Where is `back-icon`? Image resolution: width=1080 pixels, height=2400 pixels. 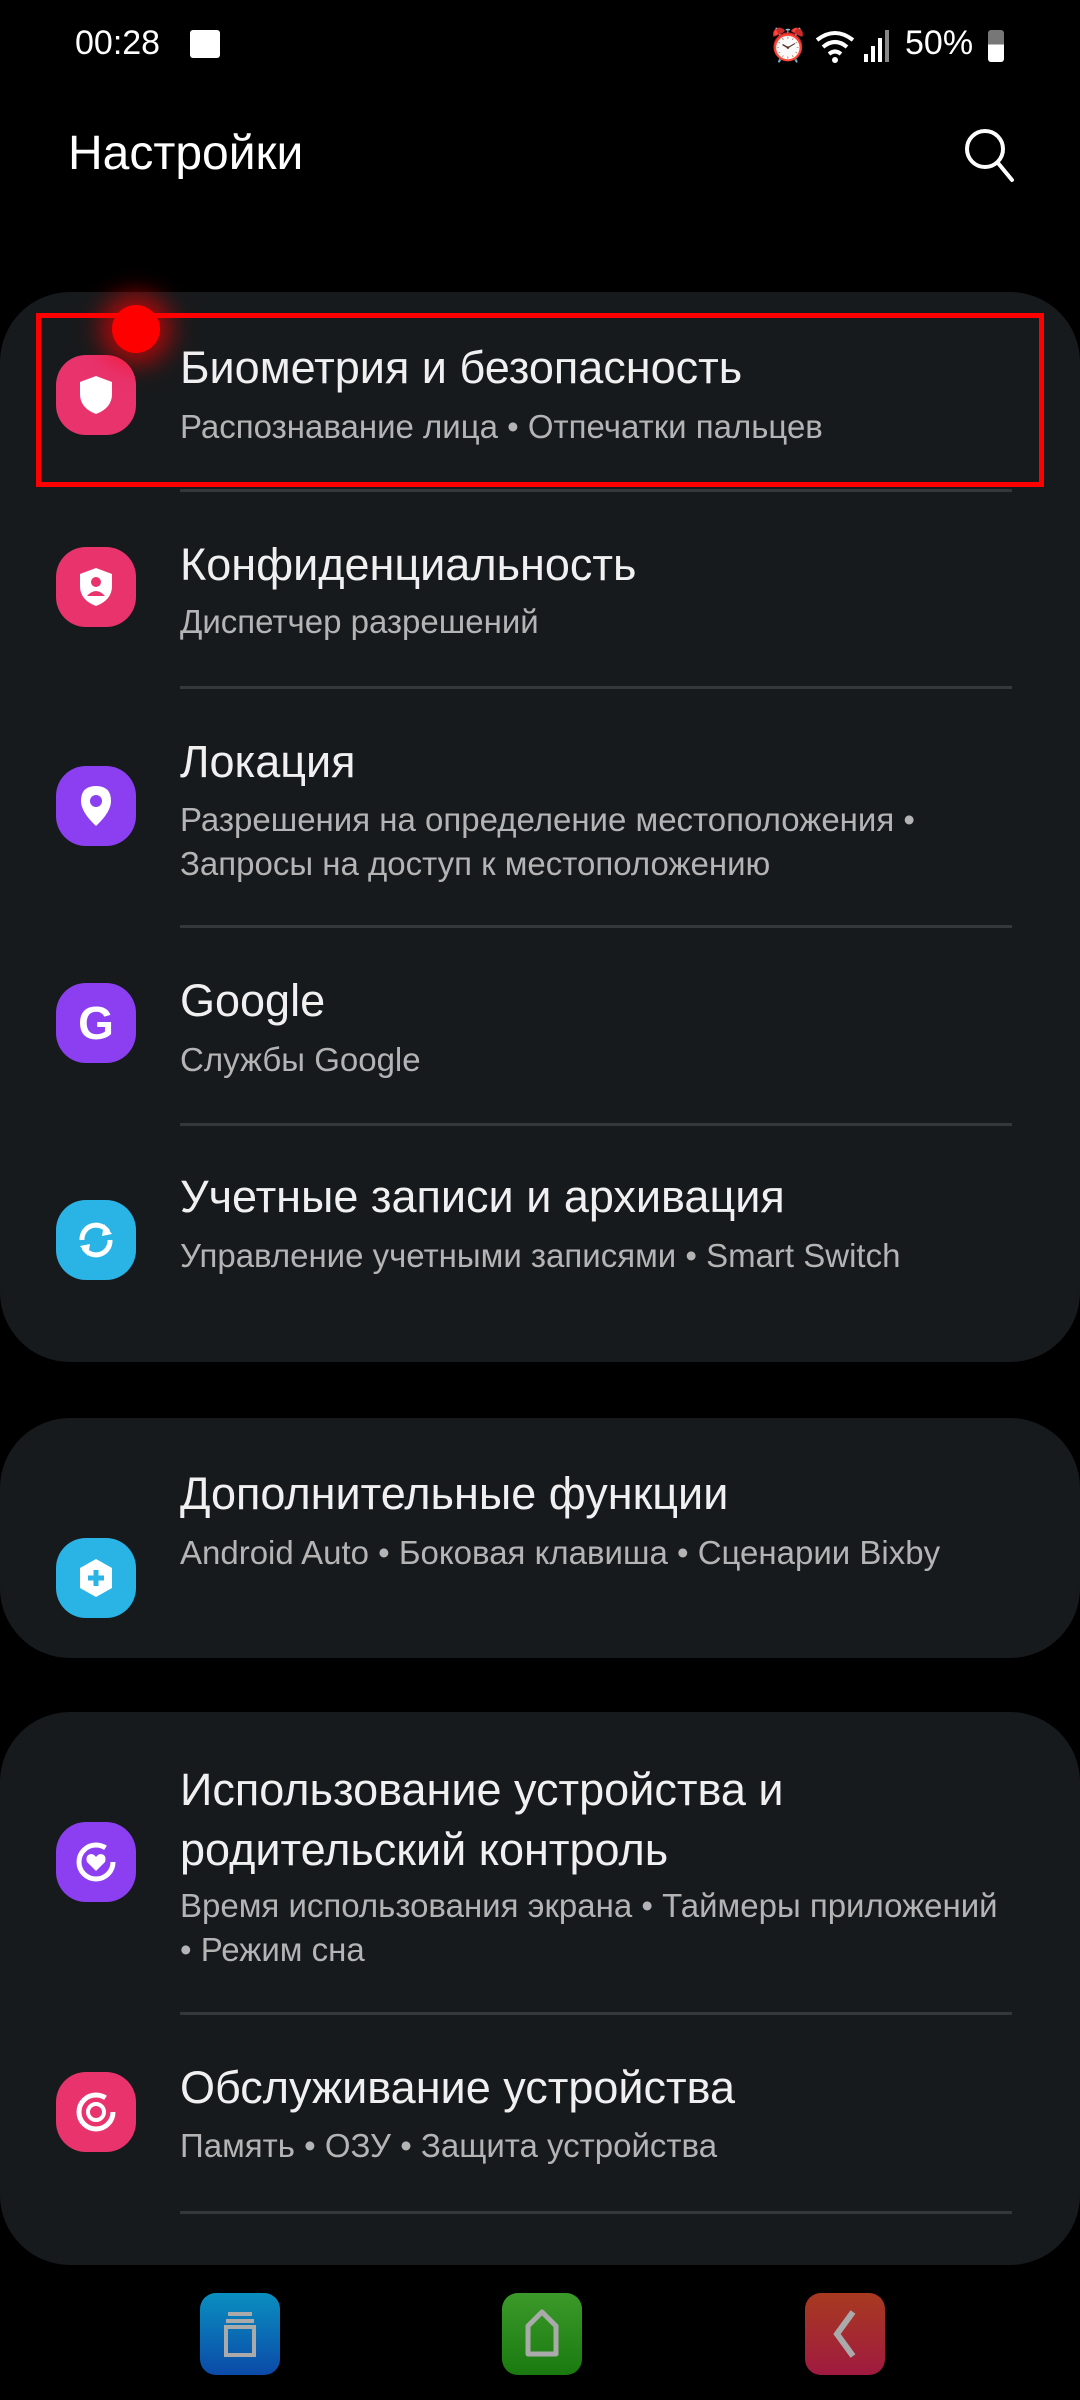 back-icon is located at coordinates (844, 2334).